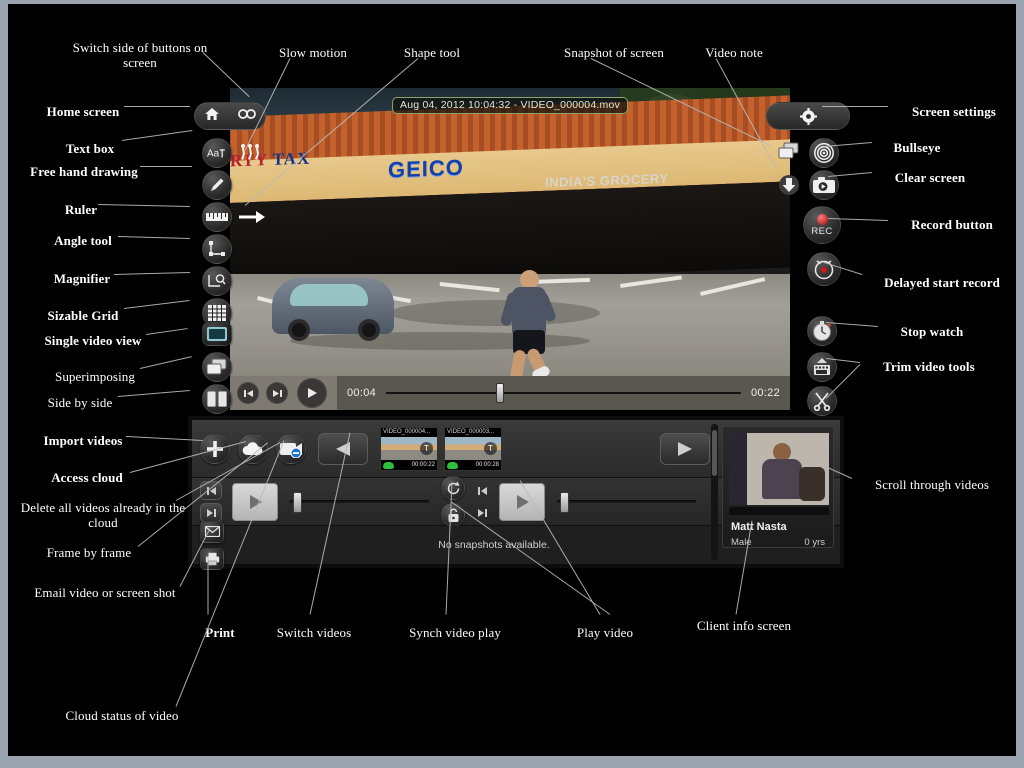  What do you see at coordinates (822, 331) in the screenshot?
I see `stopwatch-icon` at bounding box center [822, 331].